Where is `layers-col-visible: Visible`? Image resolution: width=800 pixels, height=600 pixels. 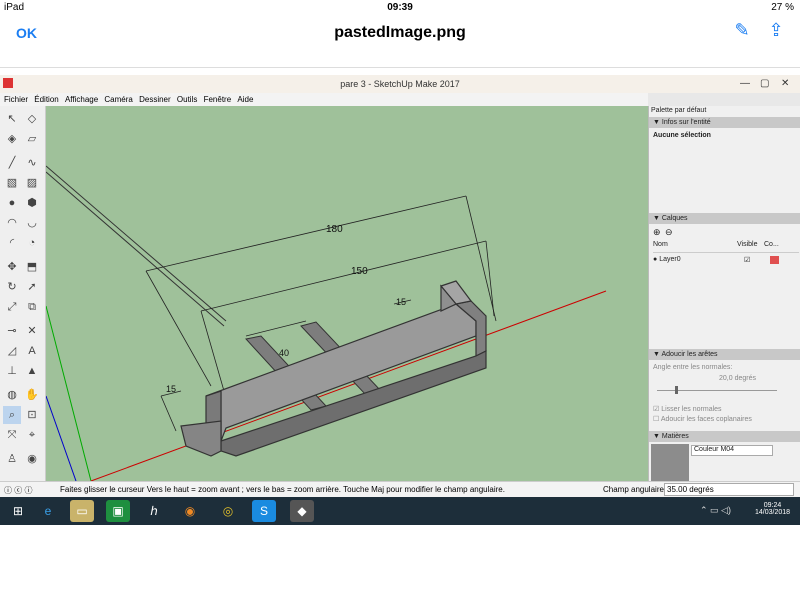 layers-col-visible: Visible is located at coordinates (747, 244).